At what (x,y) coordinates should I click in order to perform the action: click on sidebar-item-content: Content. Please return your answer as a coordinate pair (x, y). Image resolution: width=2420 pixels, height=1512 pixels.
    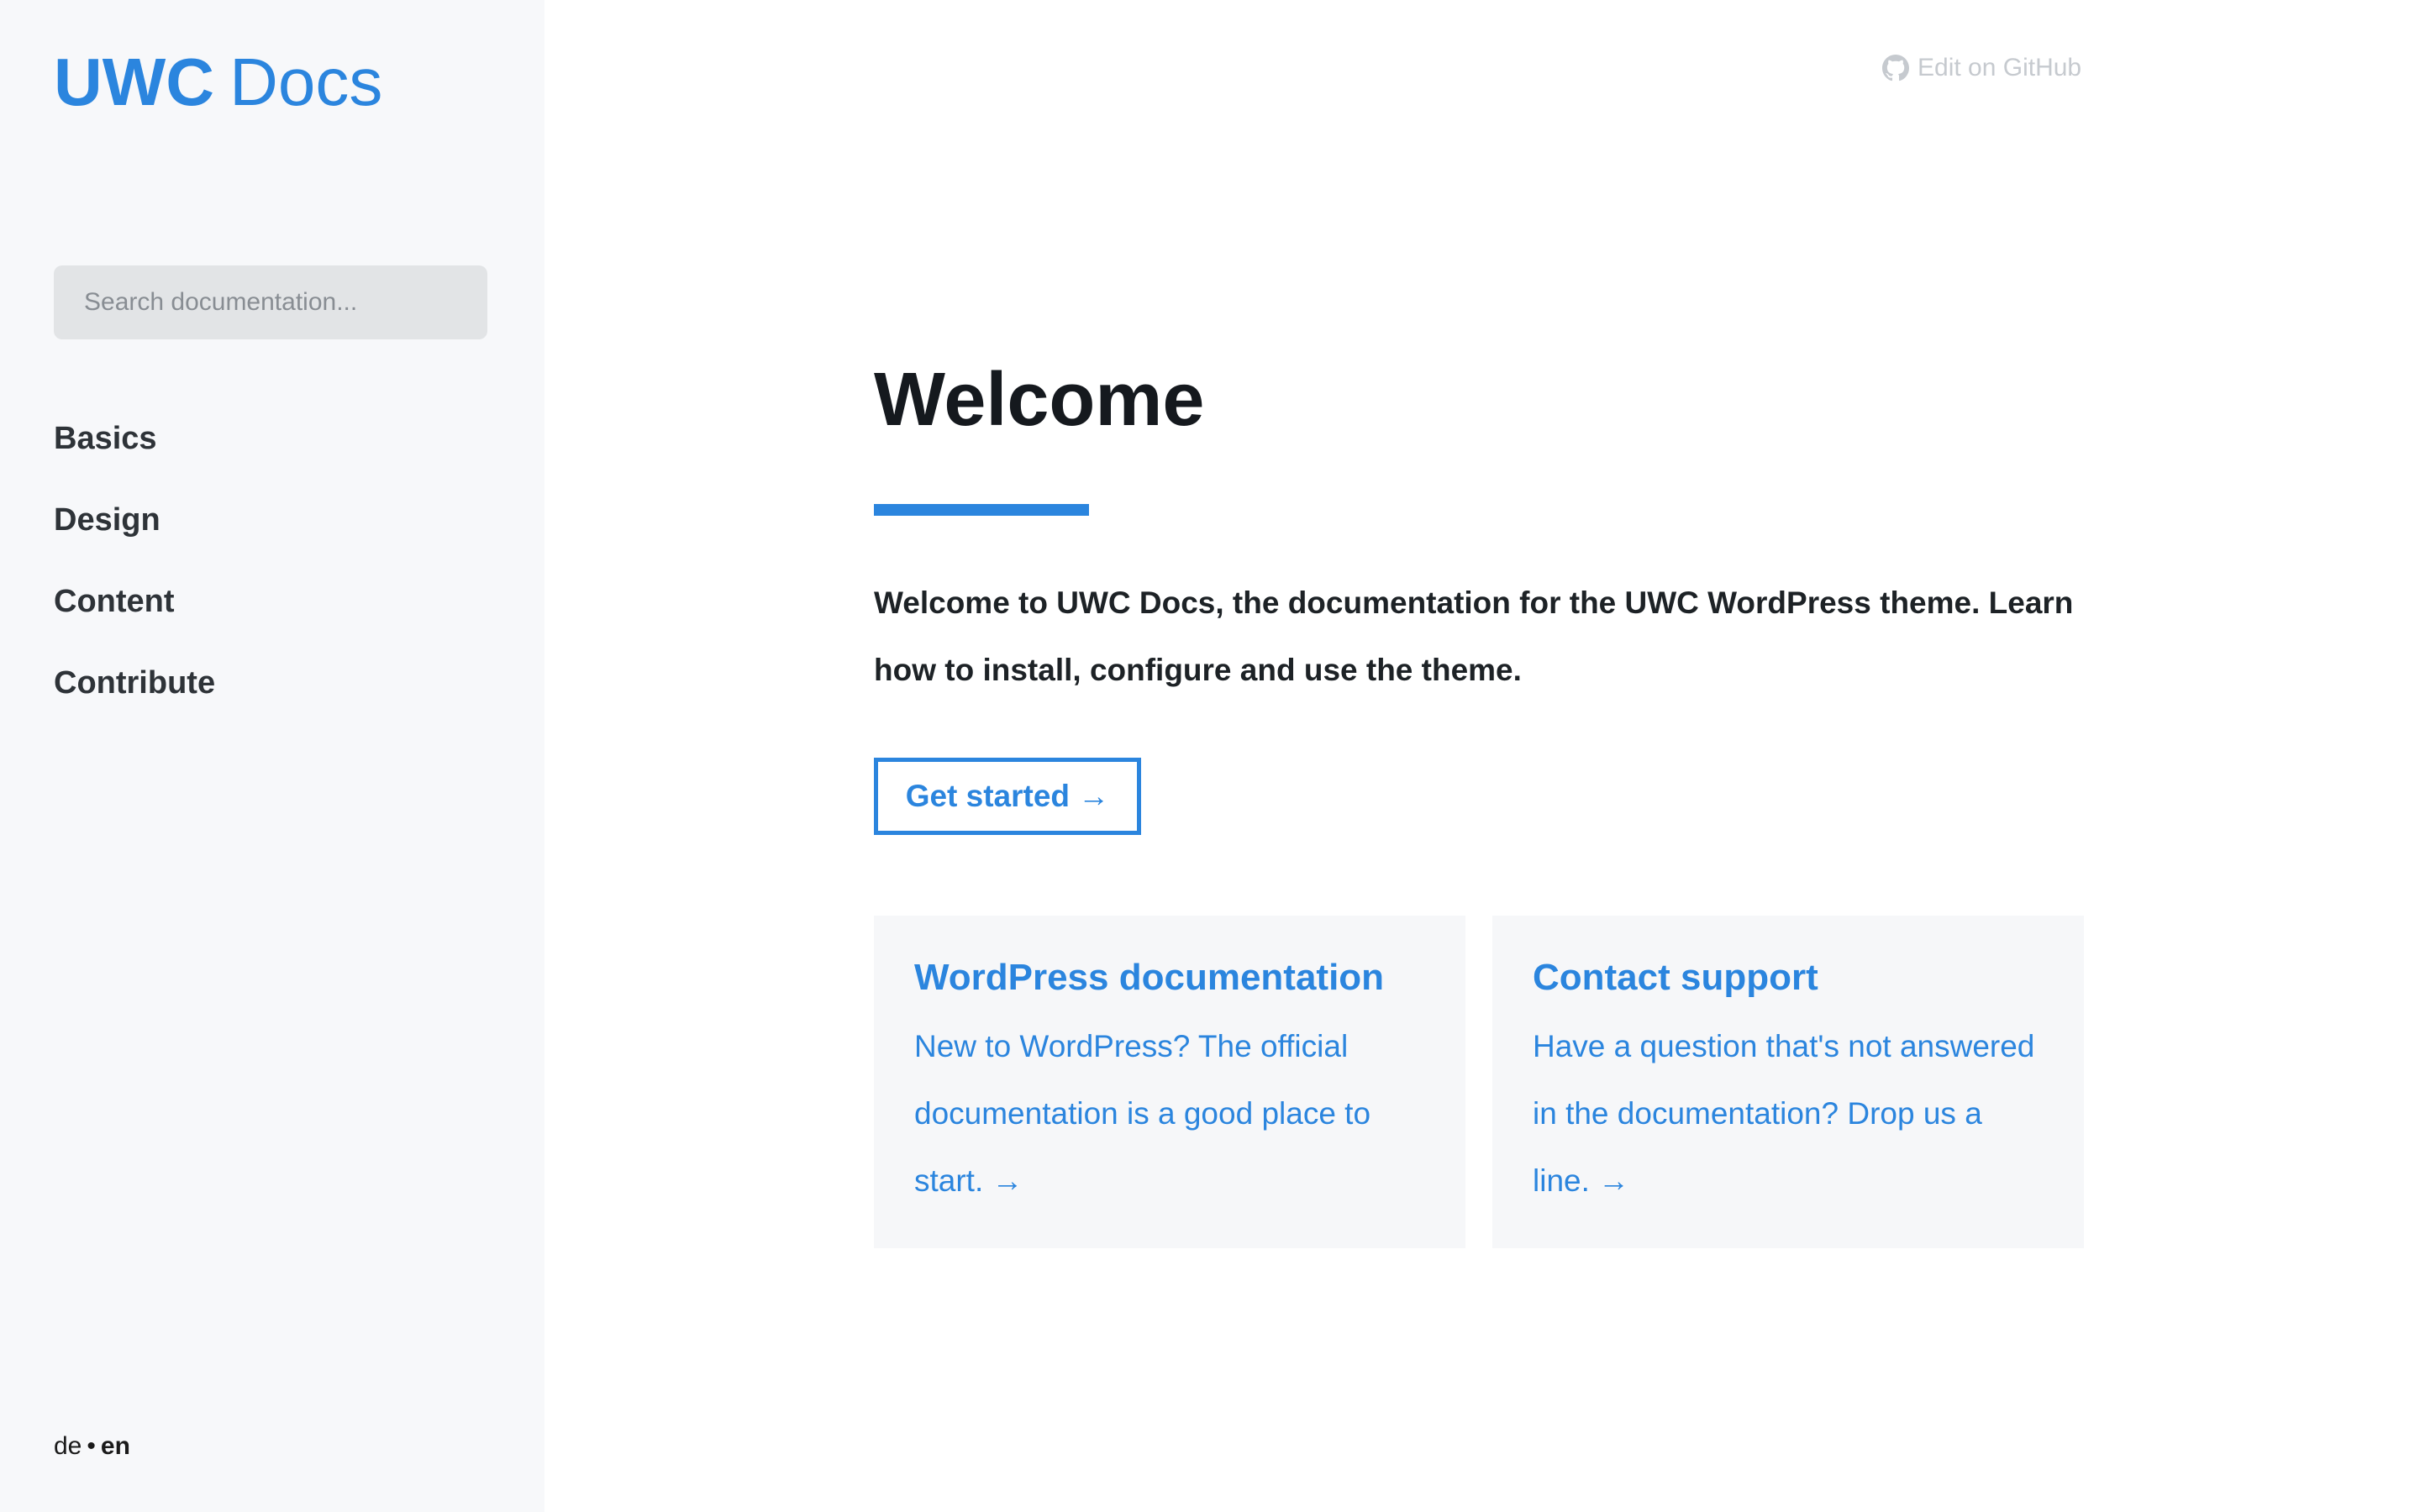
    Looking at the image, I should click on (134, 602).